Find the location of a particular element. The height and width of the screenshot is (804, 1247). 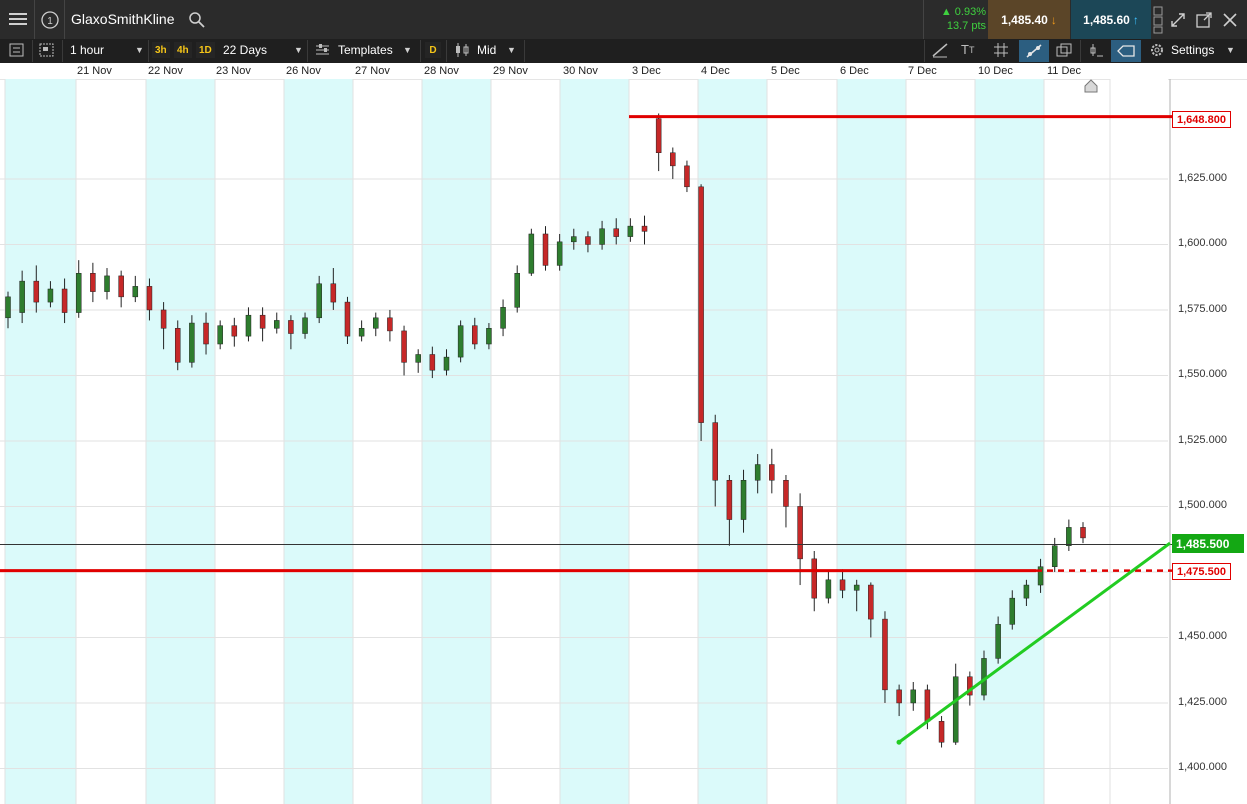

templates-label: Templates is located at coordinates (365, 50).